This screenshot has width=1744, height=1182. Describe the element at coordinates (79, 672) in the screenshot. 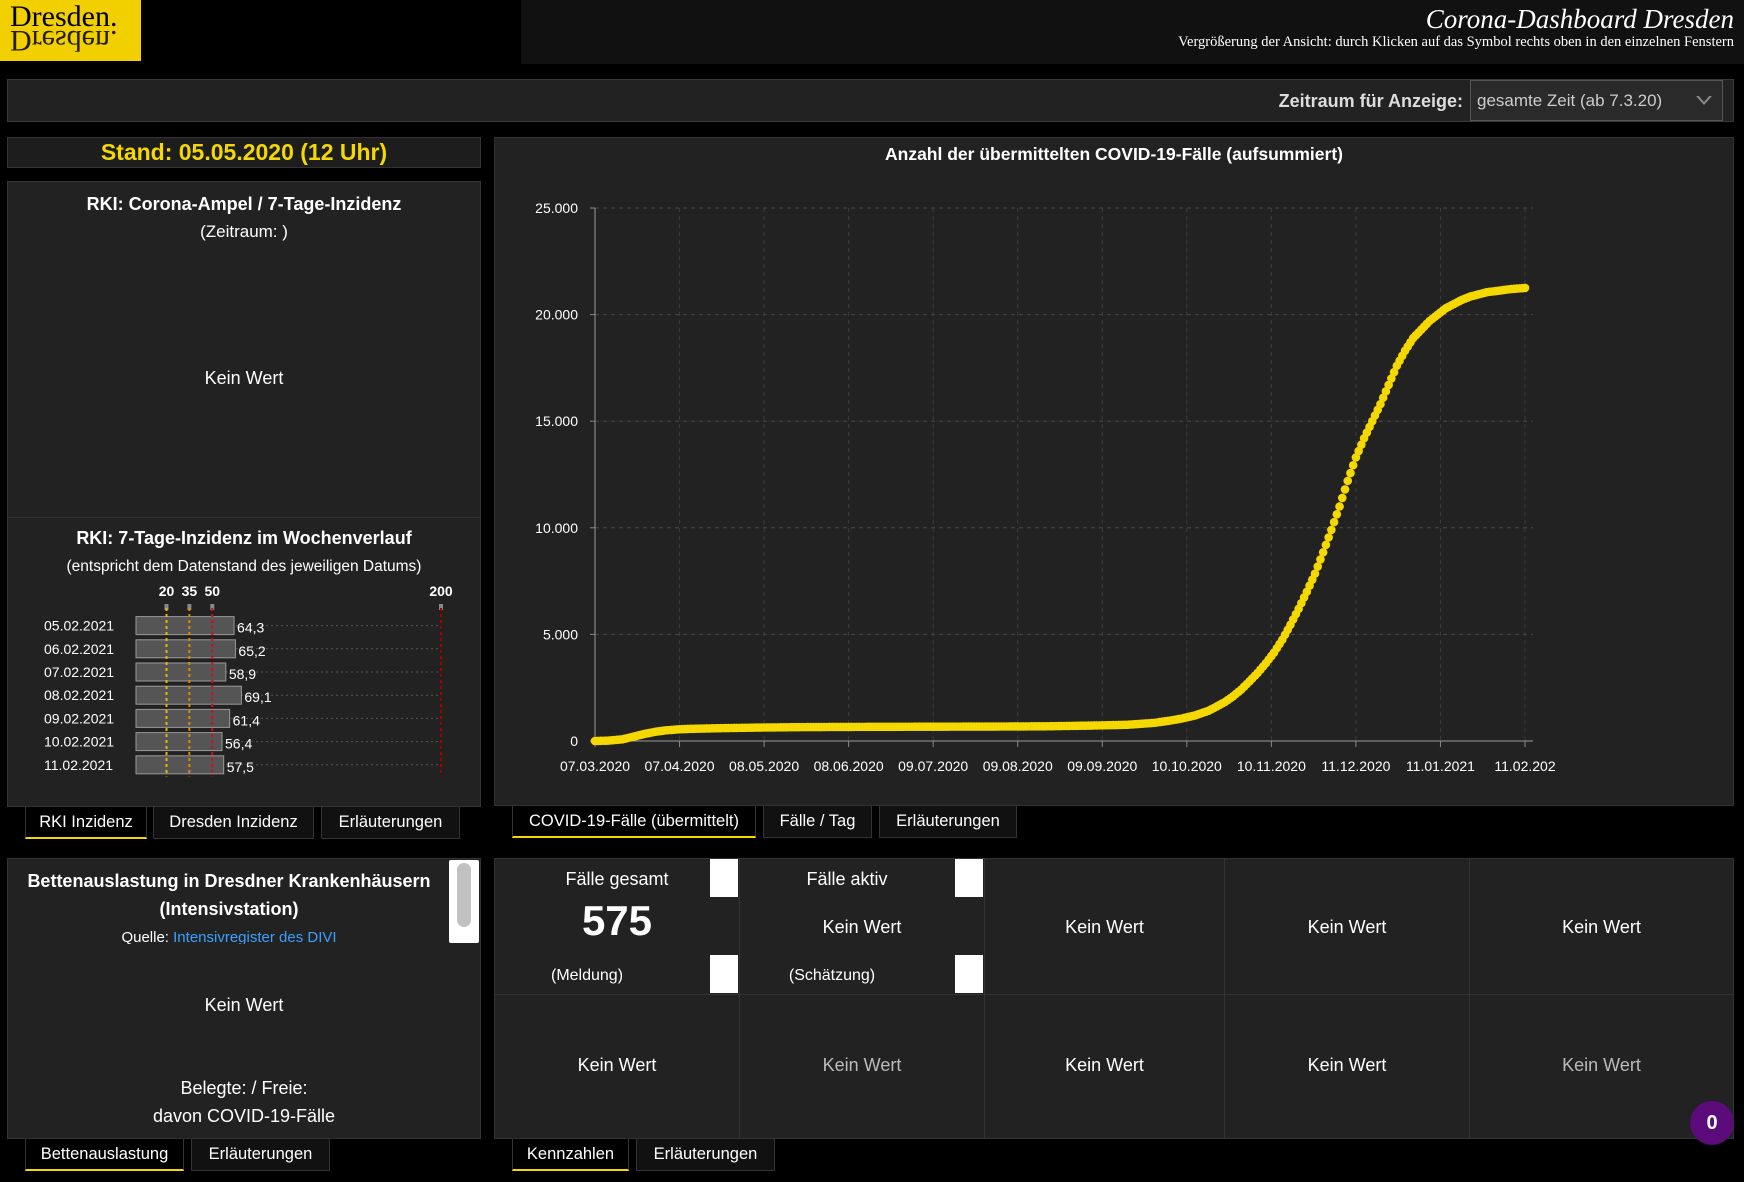

I see `row-date-label: 07.02.2021` at that location.